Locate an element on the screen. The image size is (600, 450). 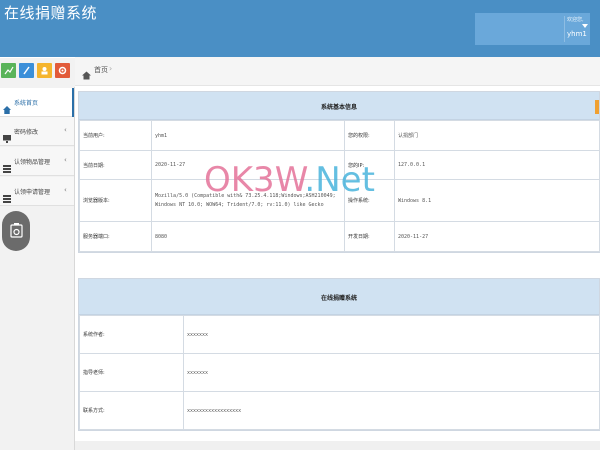
chart-icon is located at coordinates (8, 70).